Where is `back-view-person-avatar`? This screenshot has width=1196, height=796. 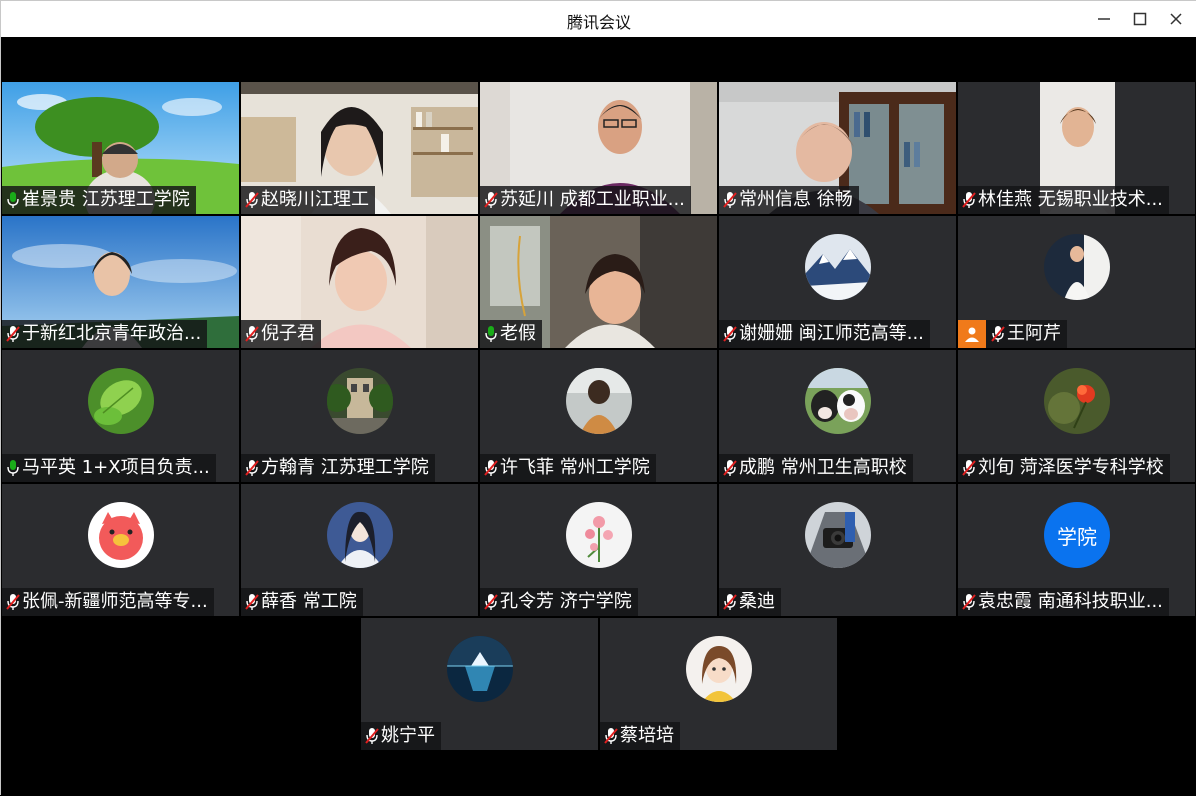
back-view-person-avatar is located at coordinates (599, 401).